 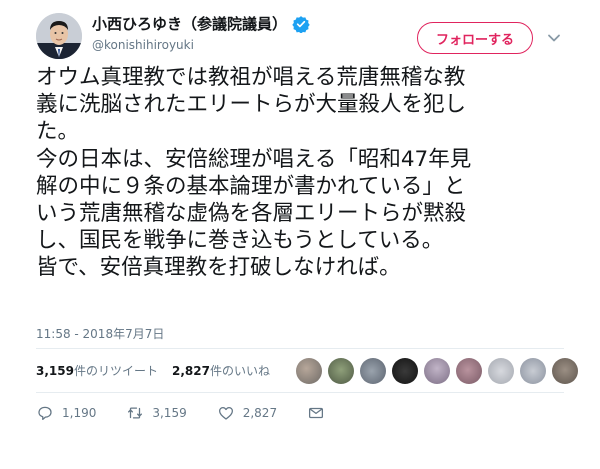 I want to click on avatar, so click(x=59, y=36).